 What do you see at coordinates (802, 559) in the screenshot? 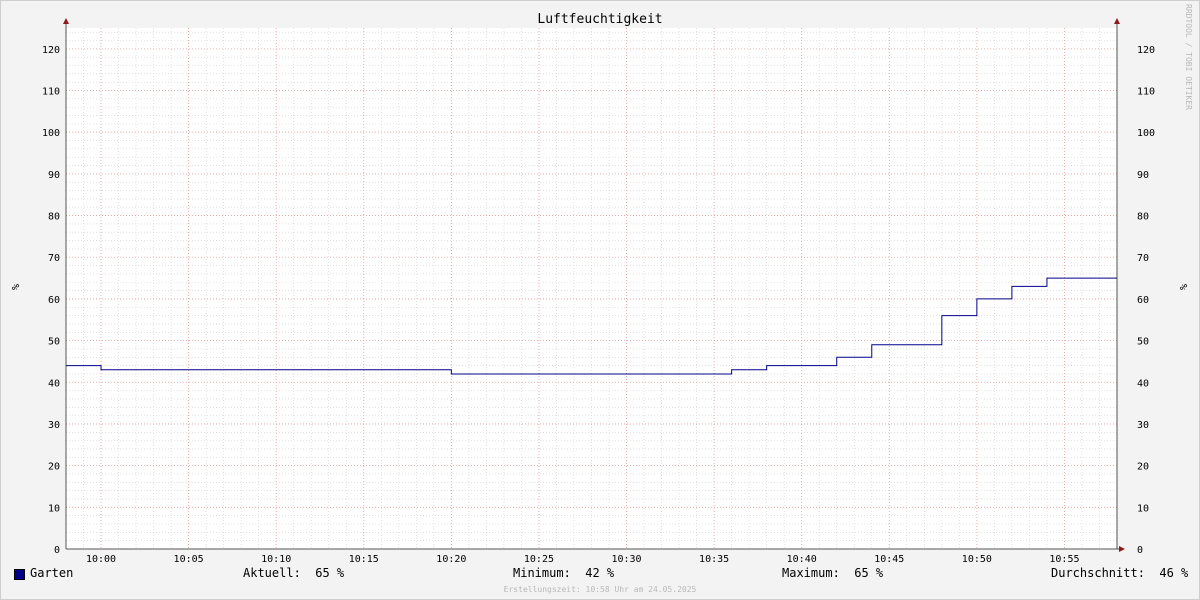
I see `x-tick-label: 10:40` at bounding box center [802, 559].